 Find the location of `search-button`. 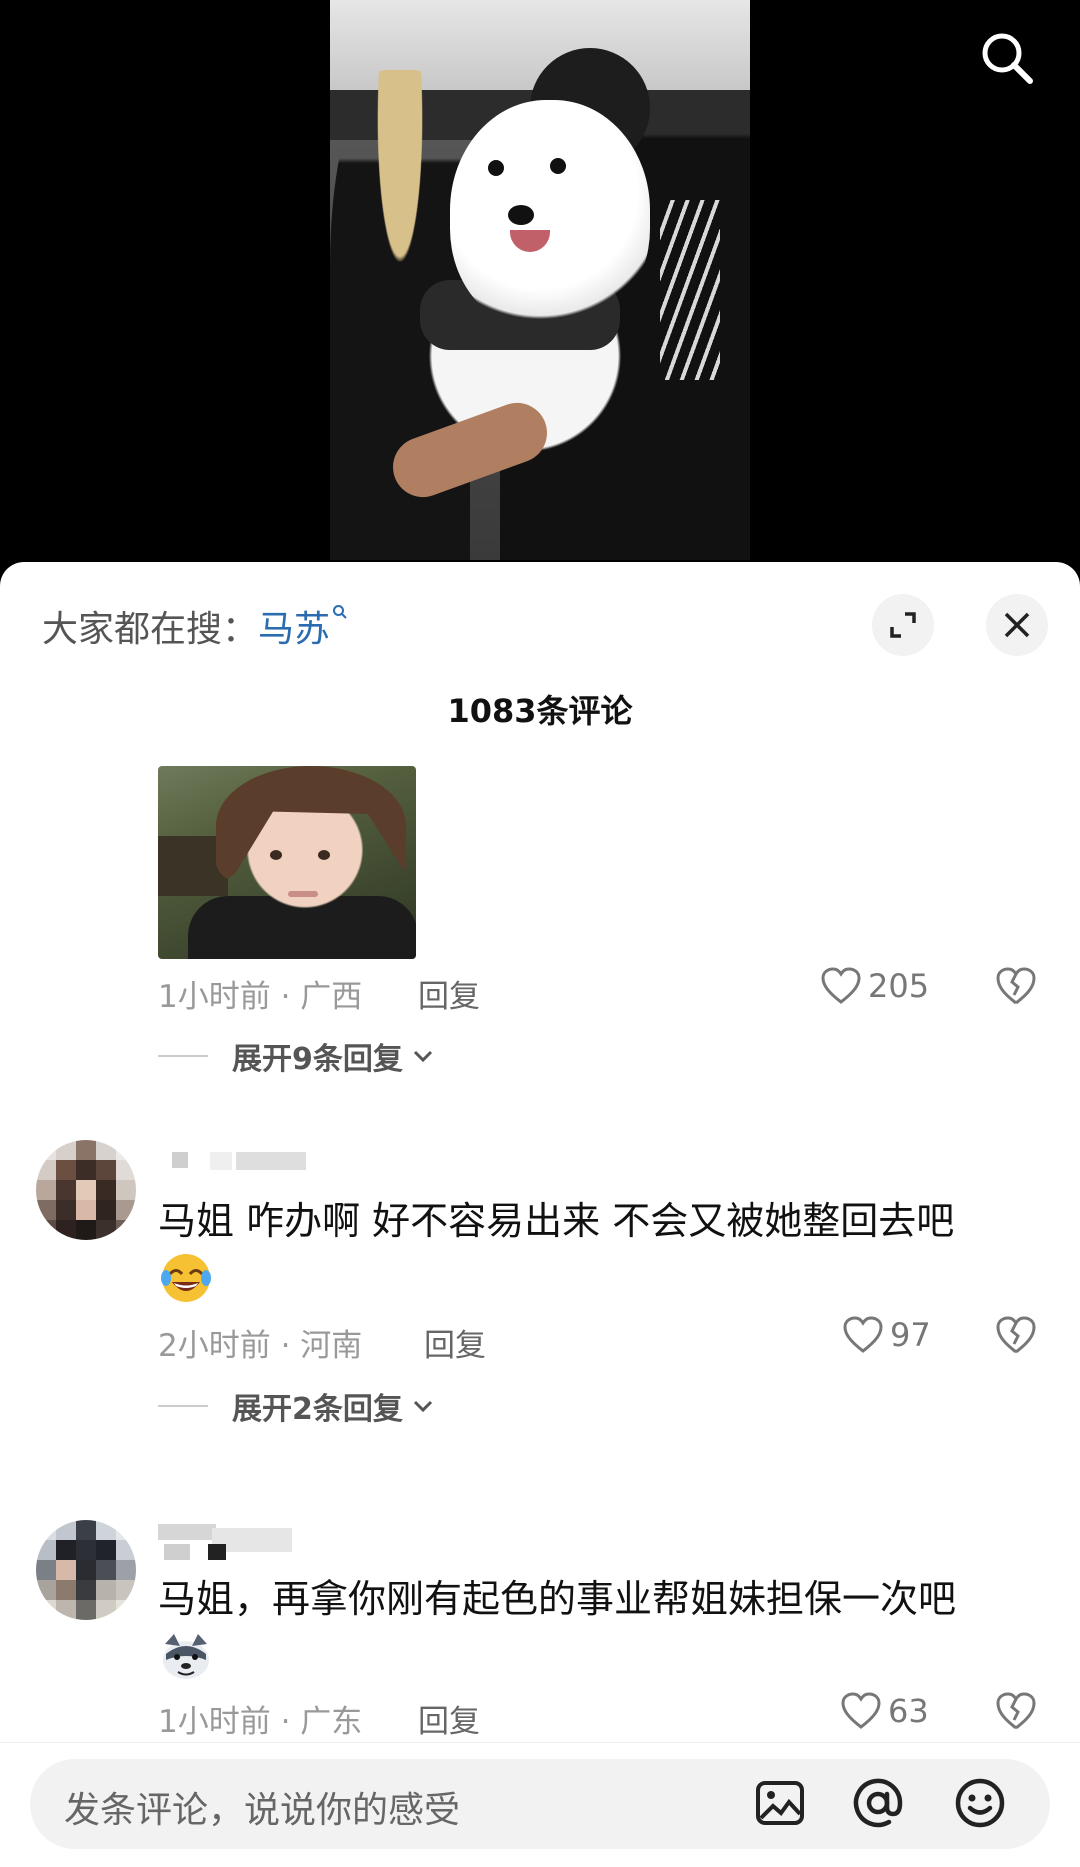

search-button is located at coordinates (1007, 58).